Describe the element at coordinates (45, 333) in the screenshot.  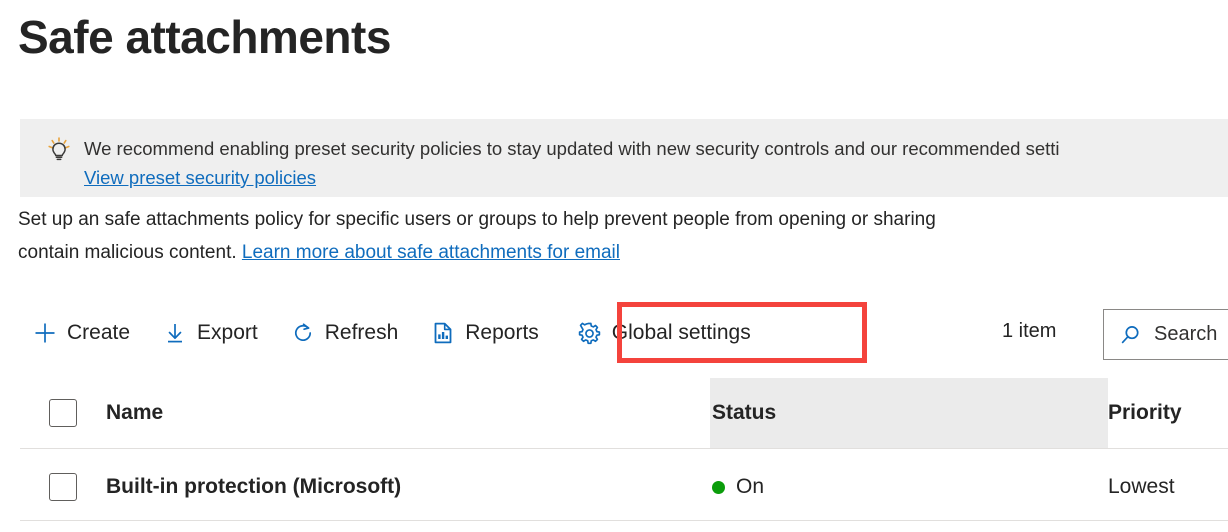
I see `plus-icon` at that location.